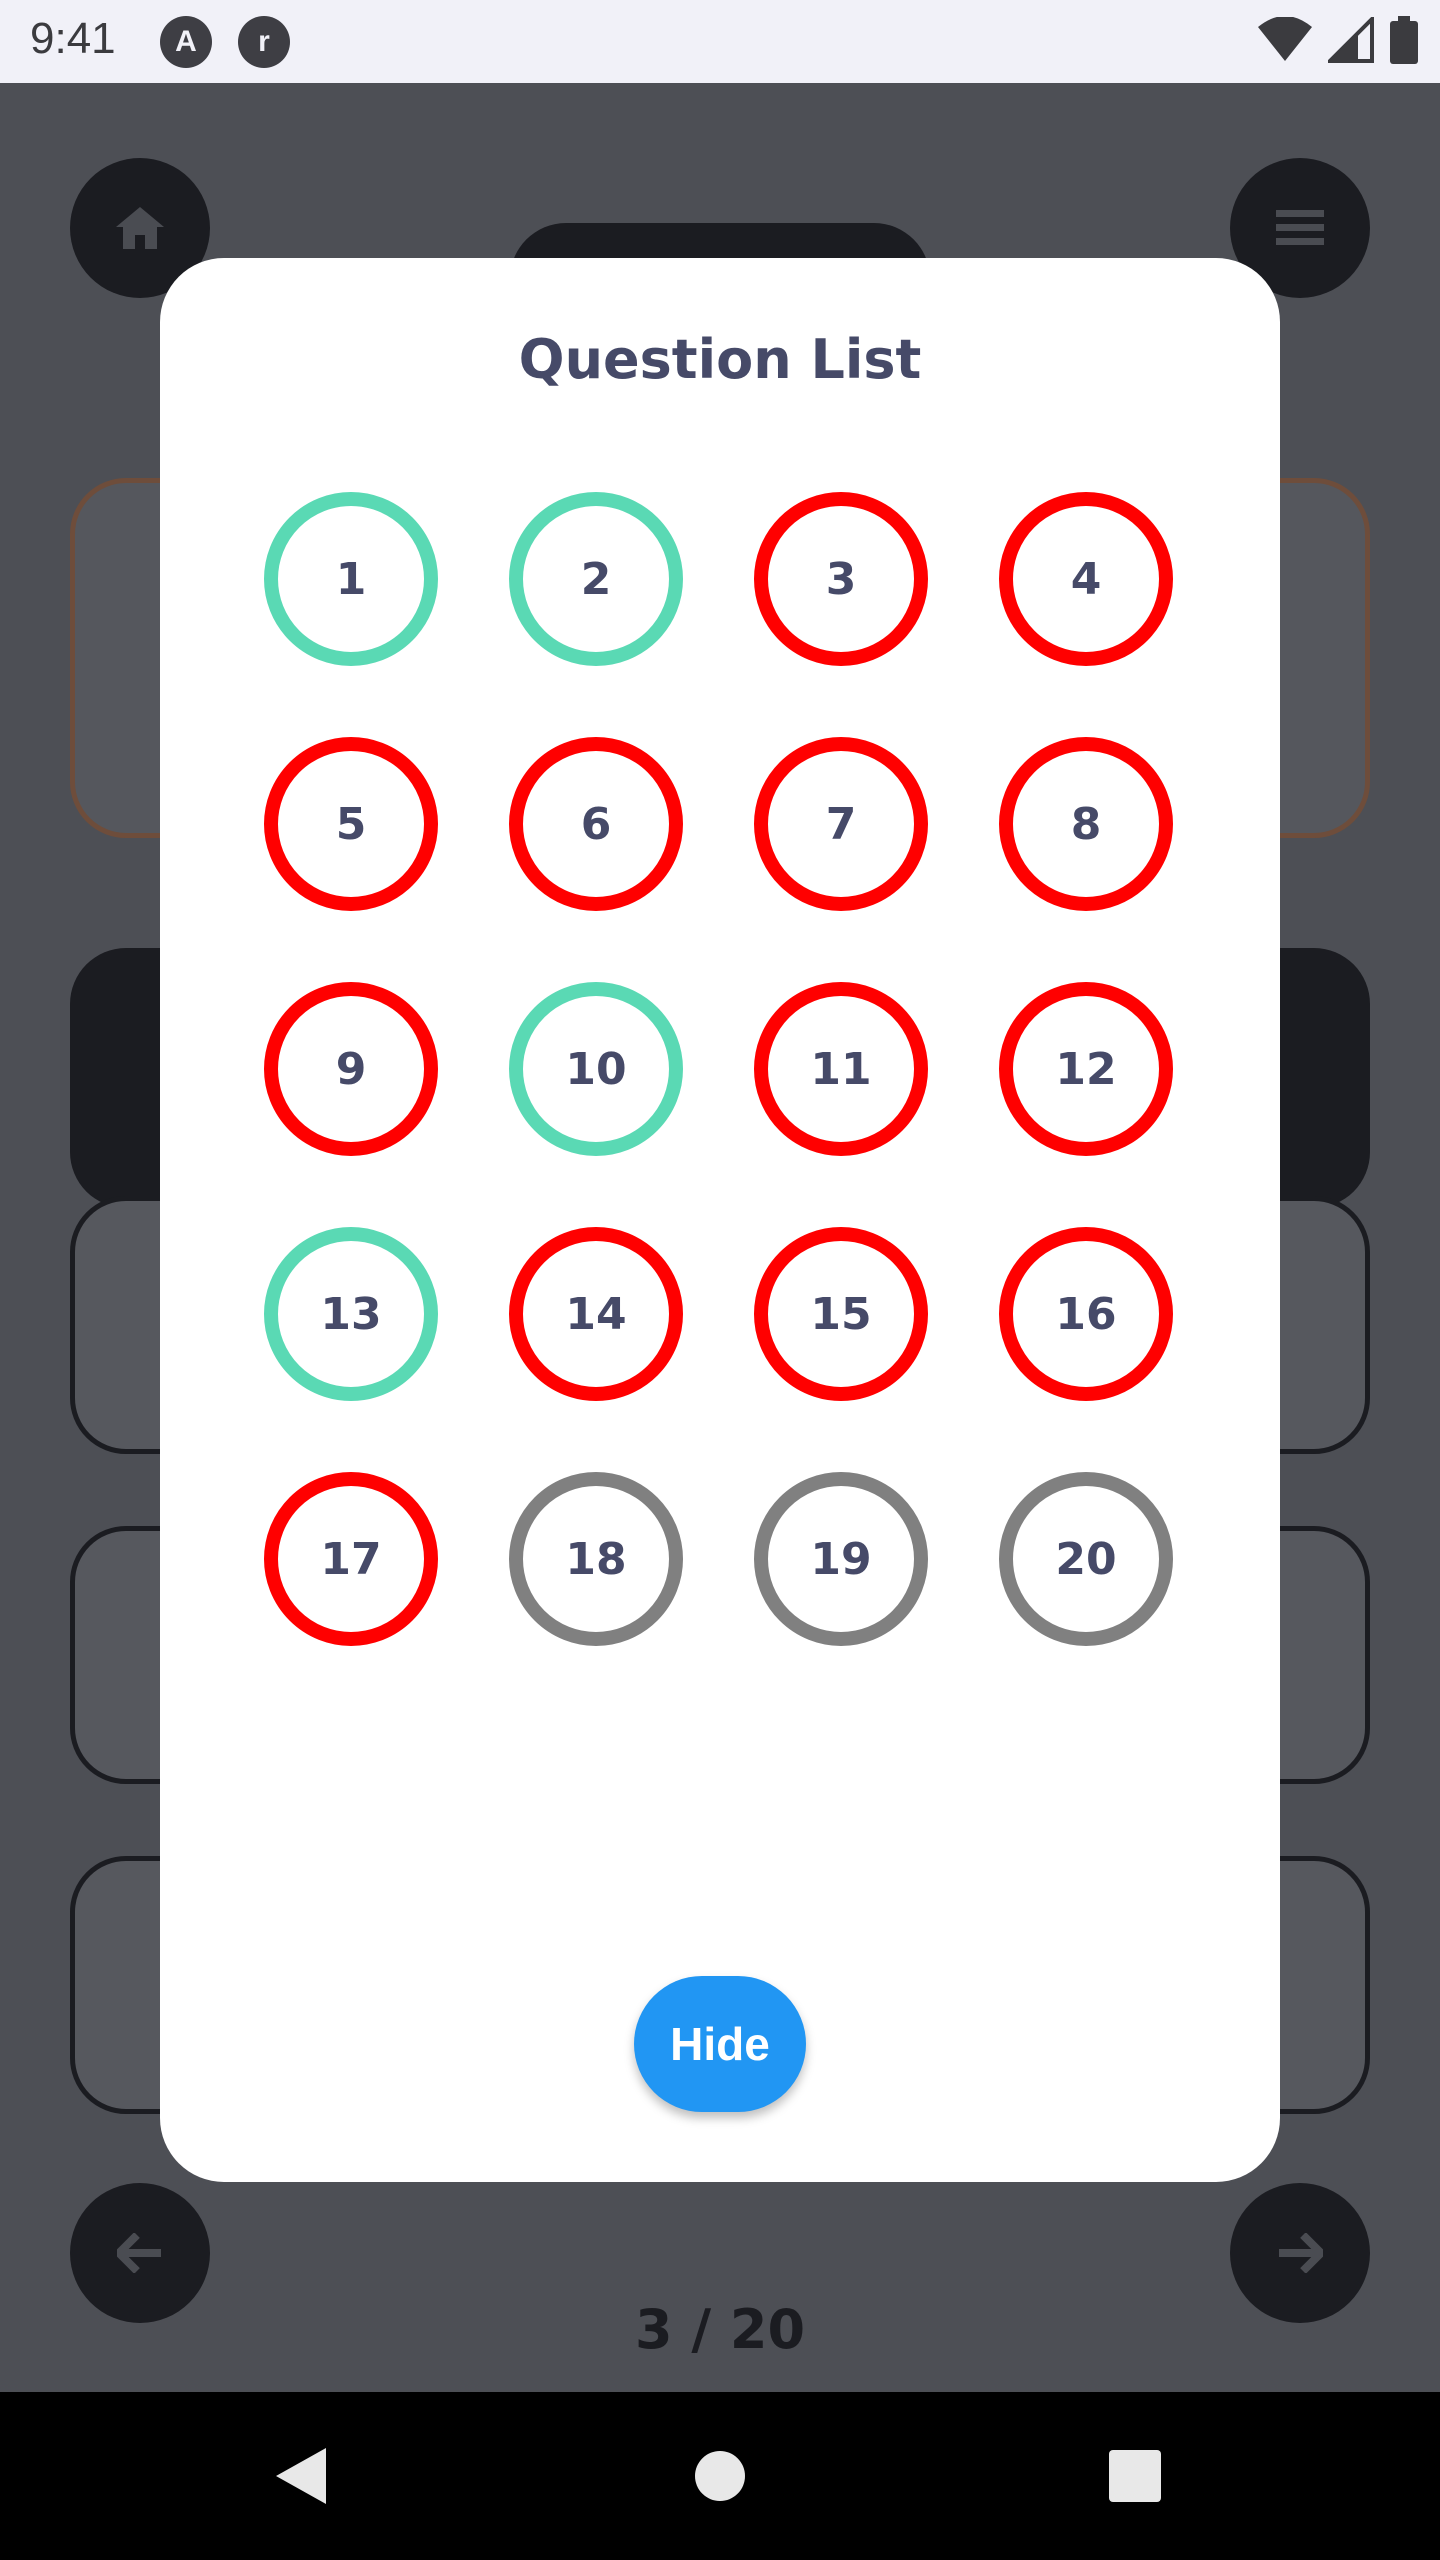 The image size is (1440, 2560). Describe the element at coordinates (720, 2044) in the screenshot. I see `hide-button: Hide` at that location.